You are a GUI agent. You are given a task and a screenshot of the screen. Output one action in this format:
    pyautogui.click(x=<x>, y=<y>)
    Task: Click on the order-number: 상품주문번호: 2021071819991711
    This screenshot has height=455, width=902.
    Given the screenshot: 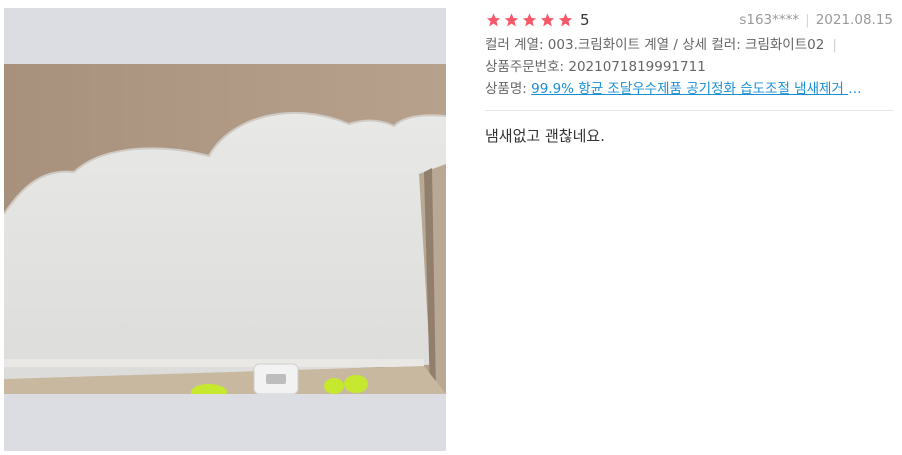 What is the action you would take?
    pyautogui.click(x=595, y=67)
    